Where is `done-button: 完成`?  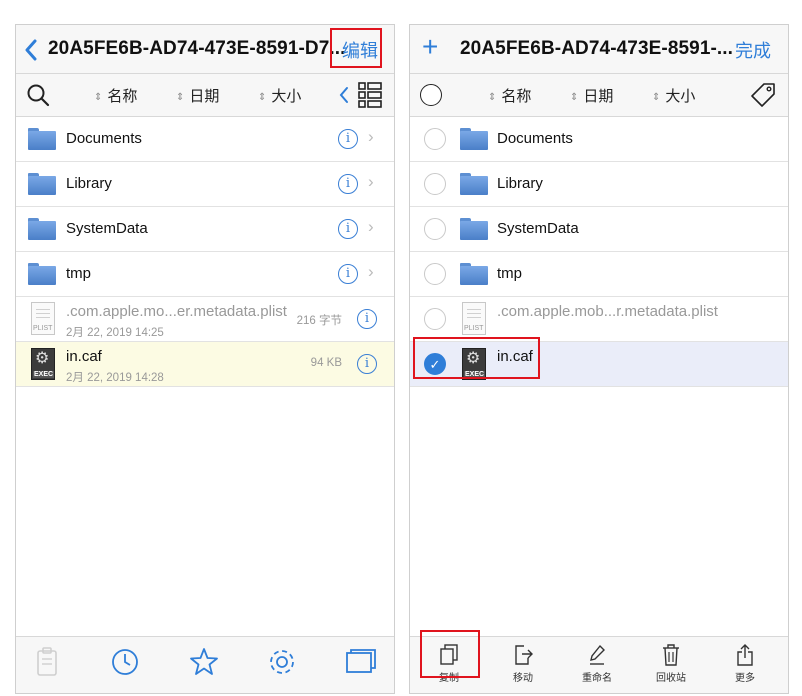 done-button: 完成 is located at coordinates (753, 50).